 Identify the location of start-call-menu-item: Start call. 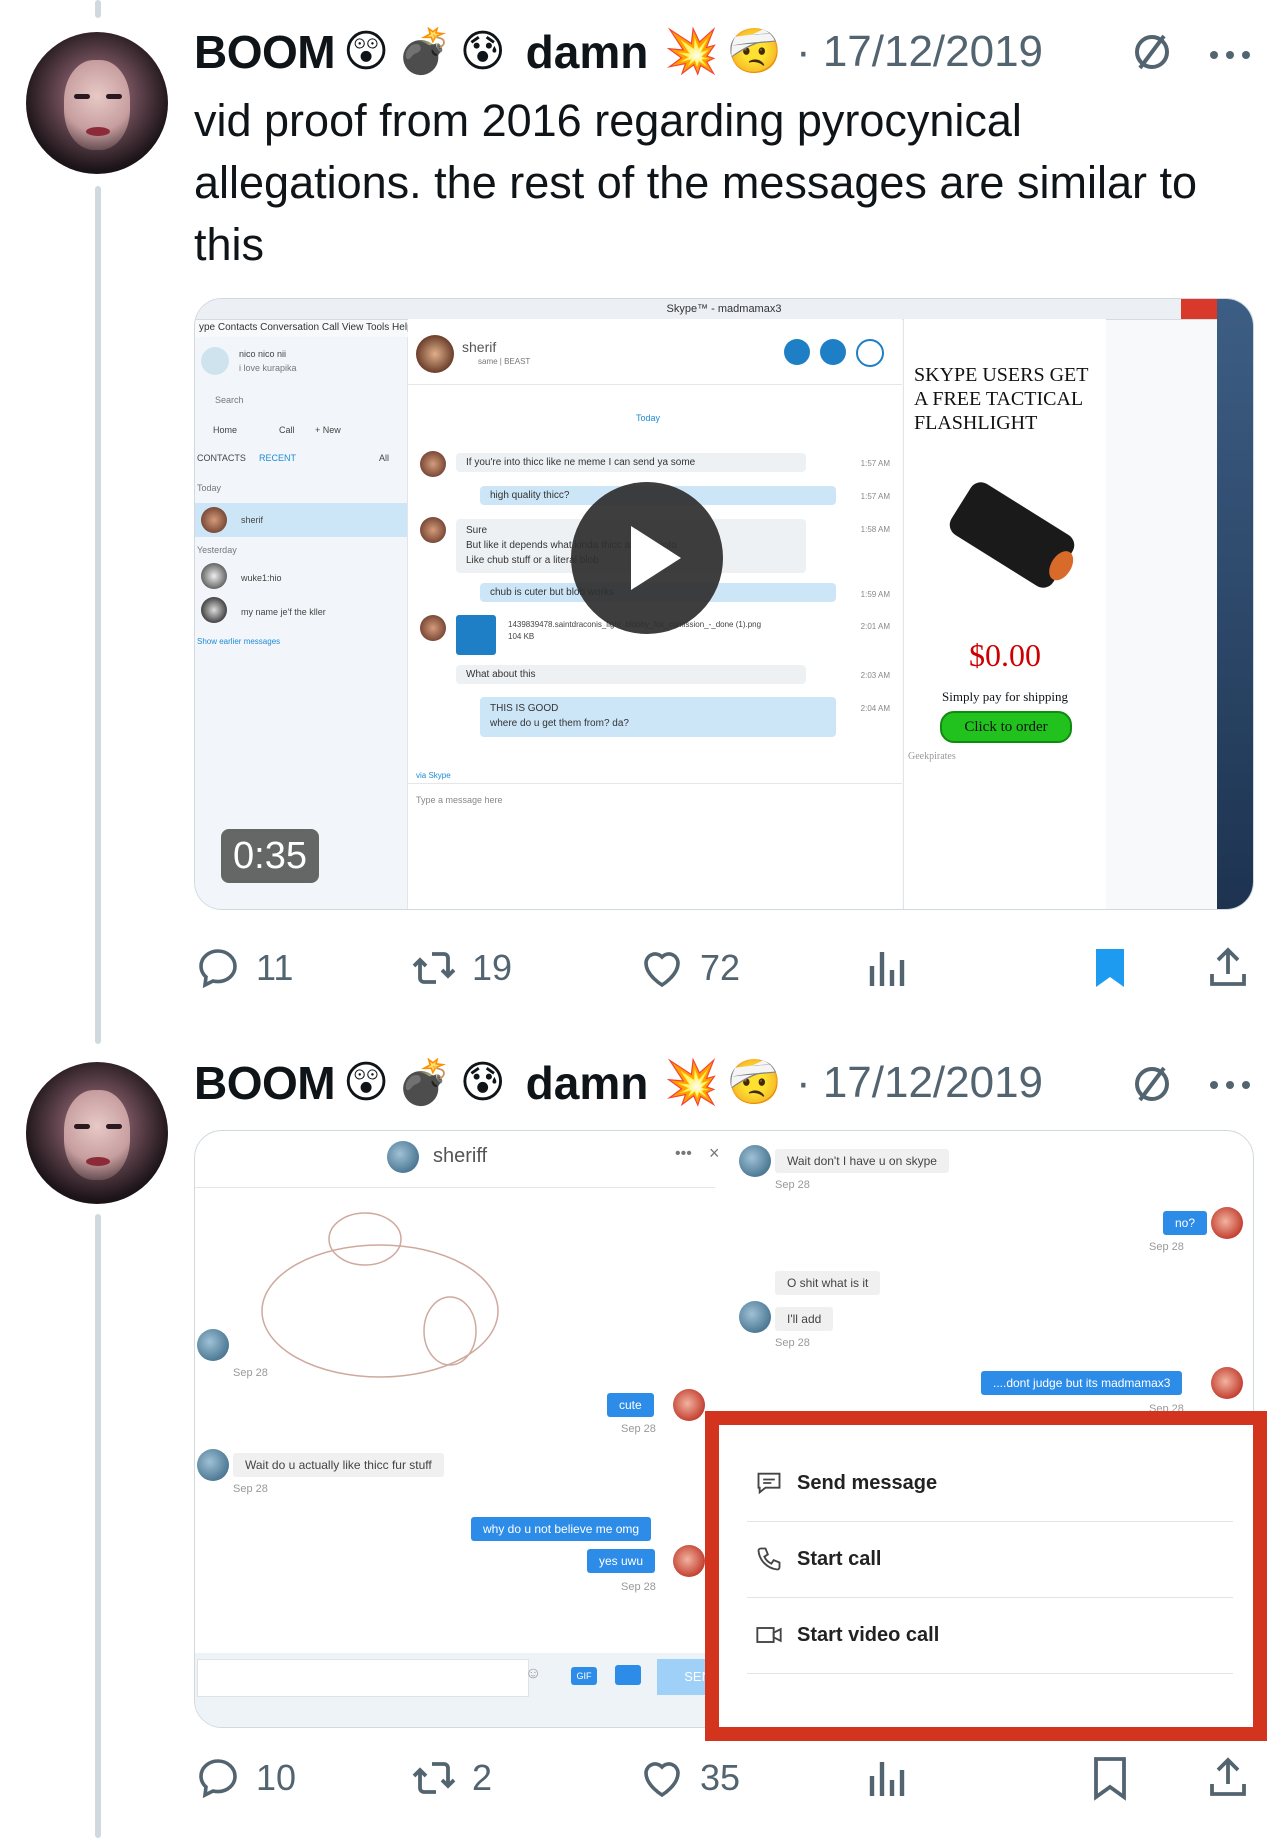
(990, 1559).